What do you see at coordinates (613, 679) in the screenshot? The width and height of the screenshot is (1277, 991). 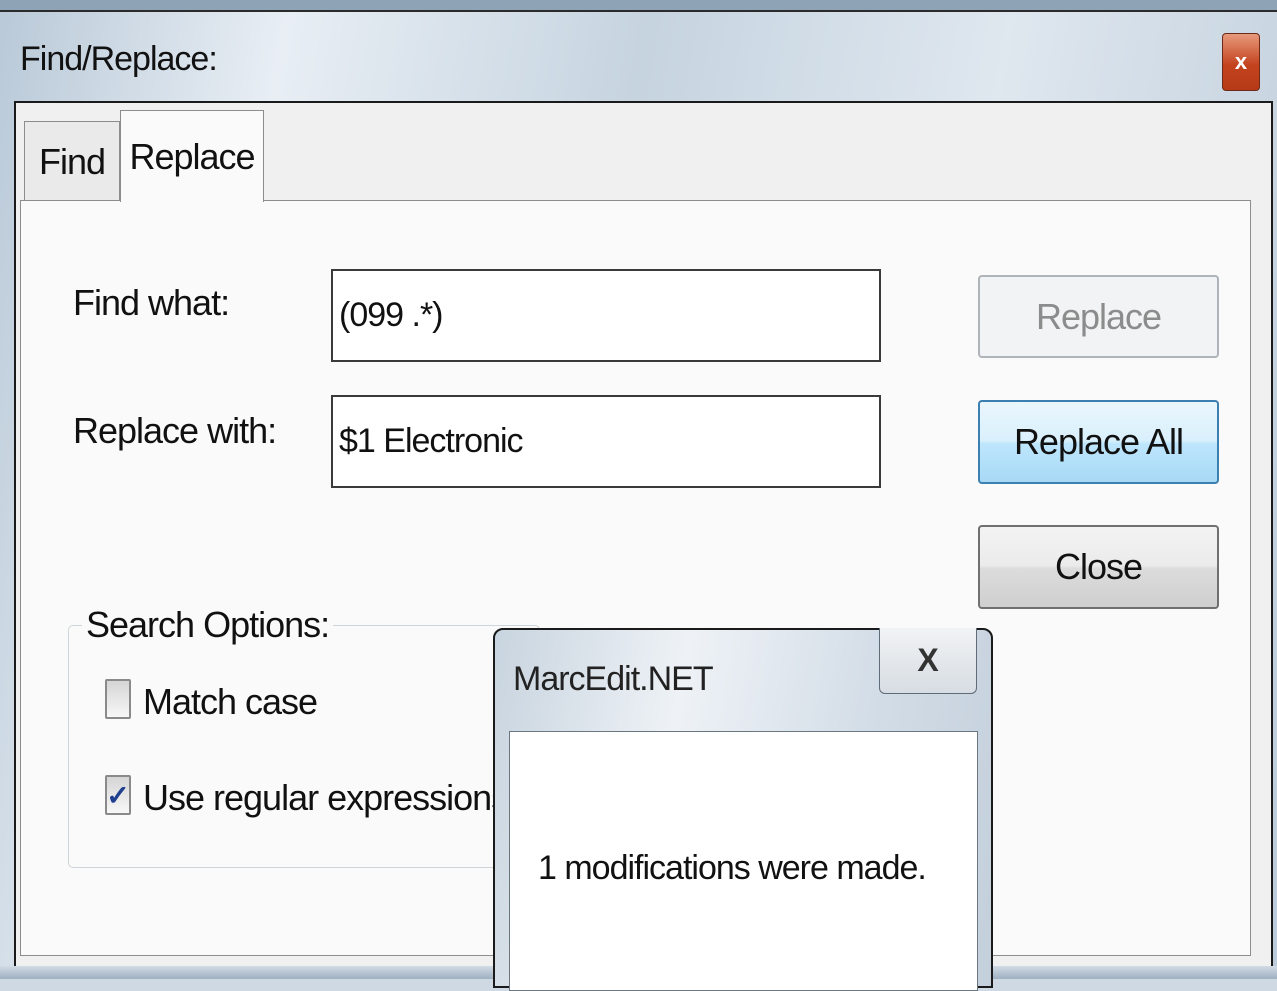 I see `message-box-title: MarcEdit.NET` at bounding box center [613, 679].